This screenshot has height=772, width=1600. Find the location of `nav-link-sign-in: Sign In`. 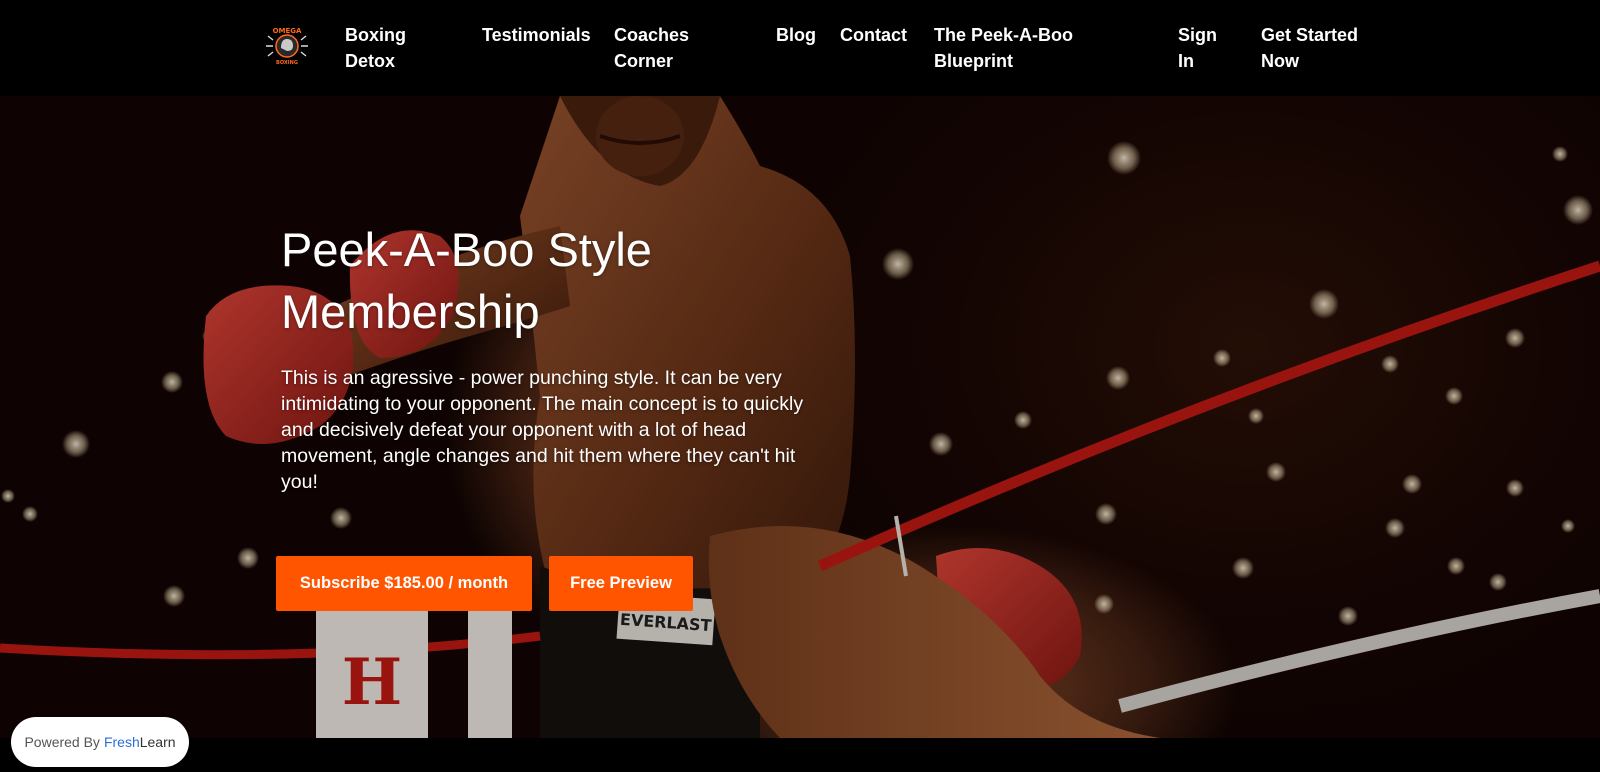

nav-link-sign-in: Sign In is located at coordinates (1203, 48).